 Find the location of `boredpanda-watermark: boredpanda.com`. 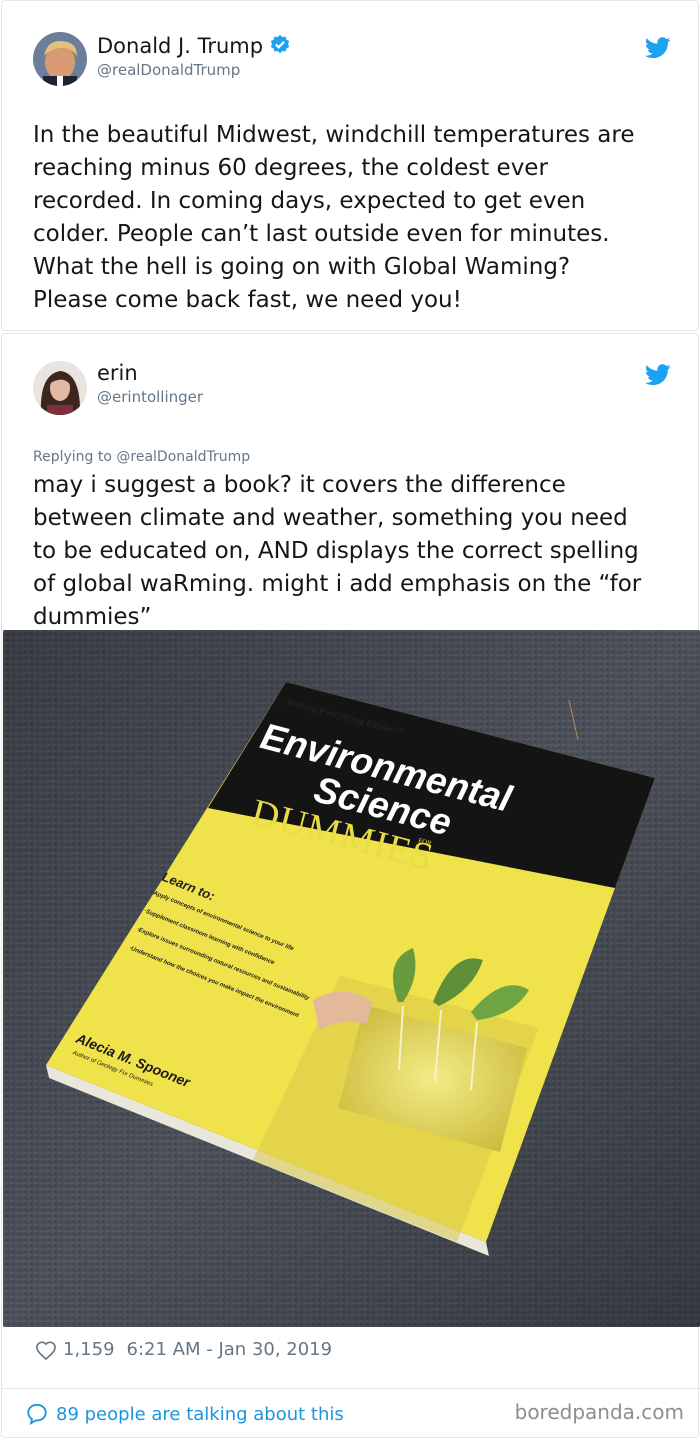

boredpanda-watermark: boredpanda.com is located at coordinates (599, 1412).